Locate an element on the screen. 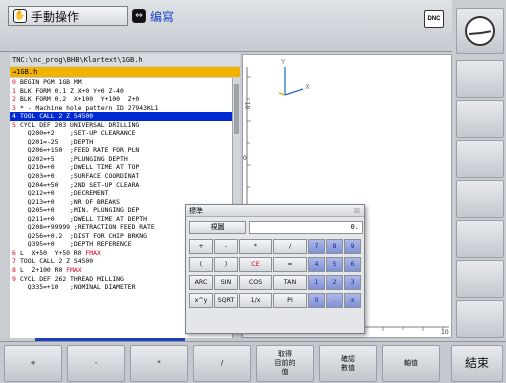 The height and width of the screenshot is (383, 506). line-text: Q213=+0 ;NR OF BREAKS is located at coordinates (70, 201).